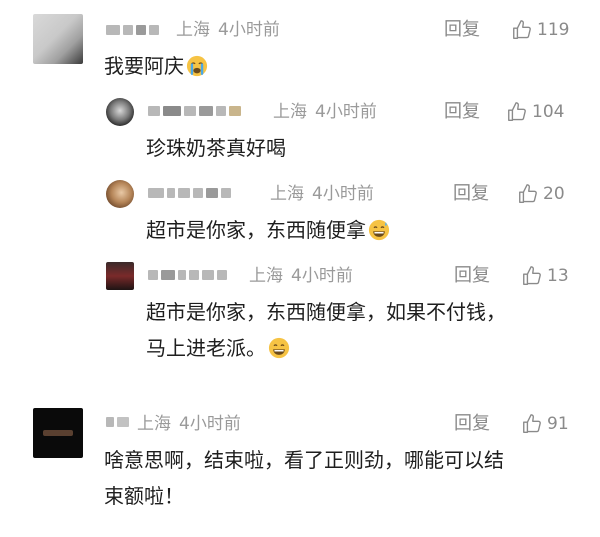 This screenshot has width=600, height=537. I want to click on like-count: 13, so click(558, 276).